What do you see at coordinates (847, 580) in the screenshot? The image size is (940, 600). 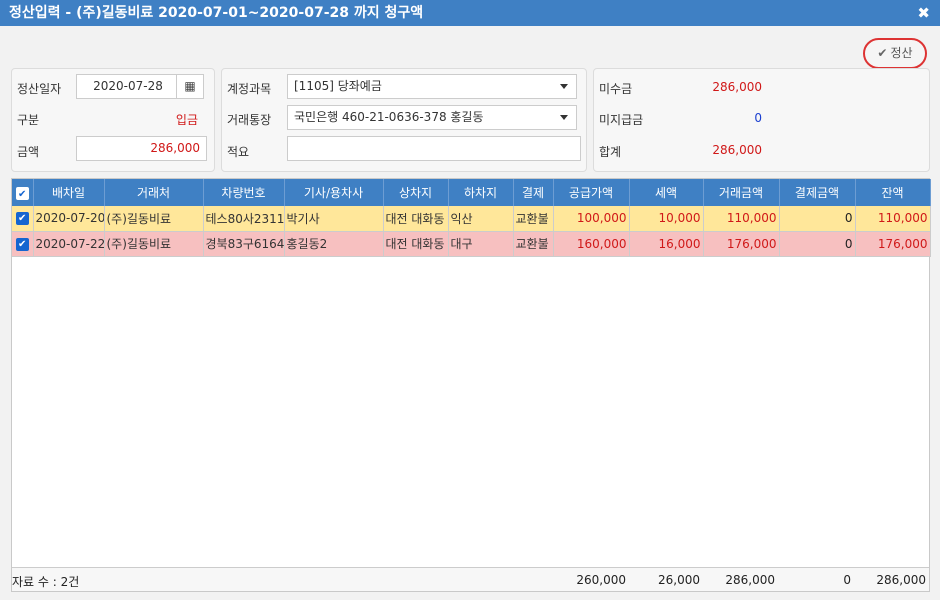 I see `paid-total: 0` at bounding box center [847, 580].